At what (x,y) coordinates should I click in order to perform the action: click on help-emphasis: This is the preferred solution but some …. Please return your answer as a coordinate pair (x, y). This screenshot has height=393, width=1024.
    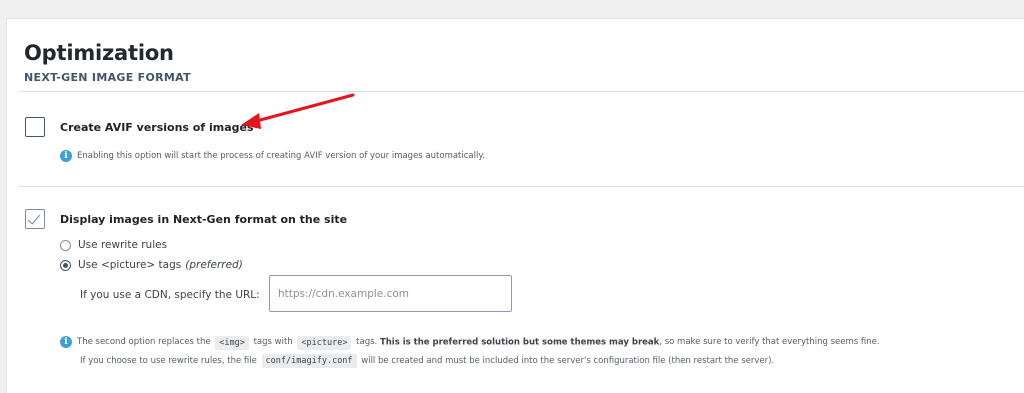
    Looking at the image, I should click on (519, 342).